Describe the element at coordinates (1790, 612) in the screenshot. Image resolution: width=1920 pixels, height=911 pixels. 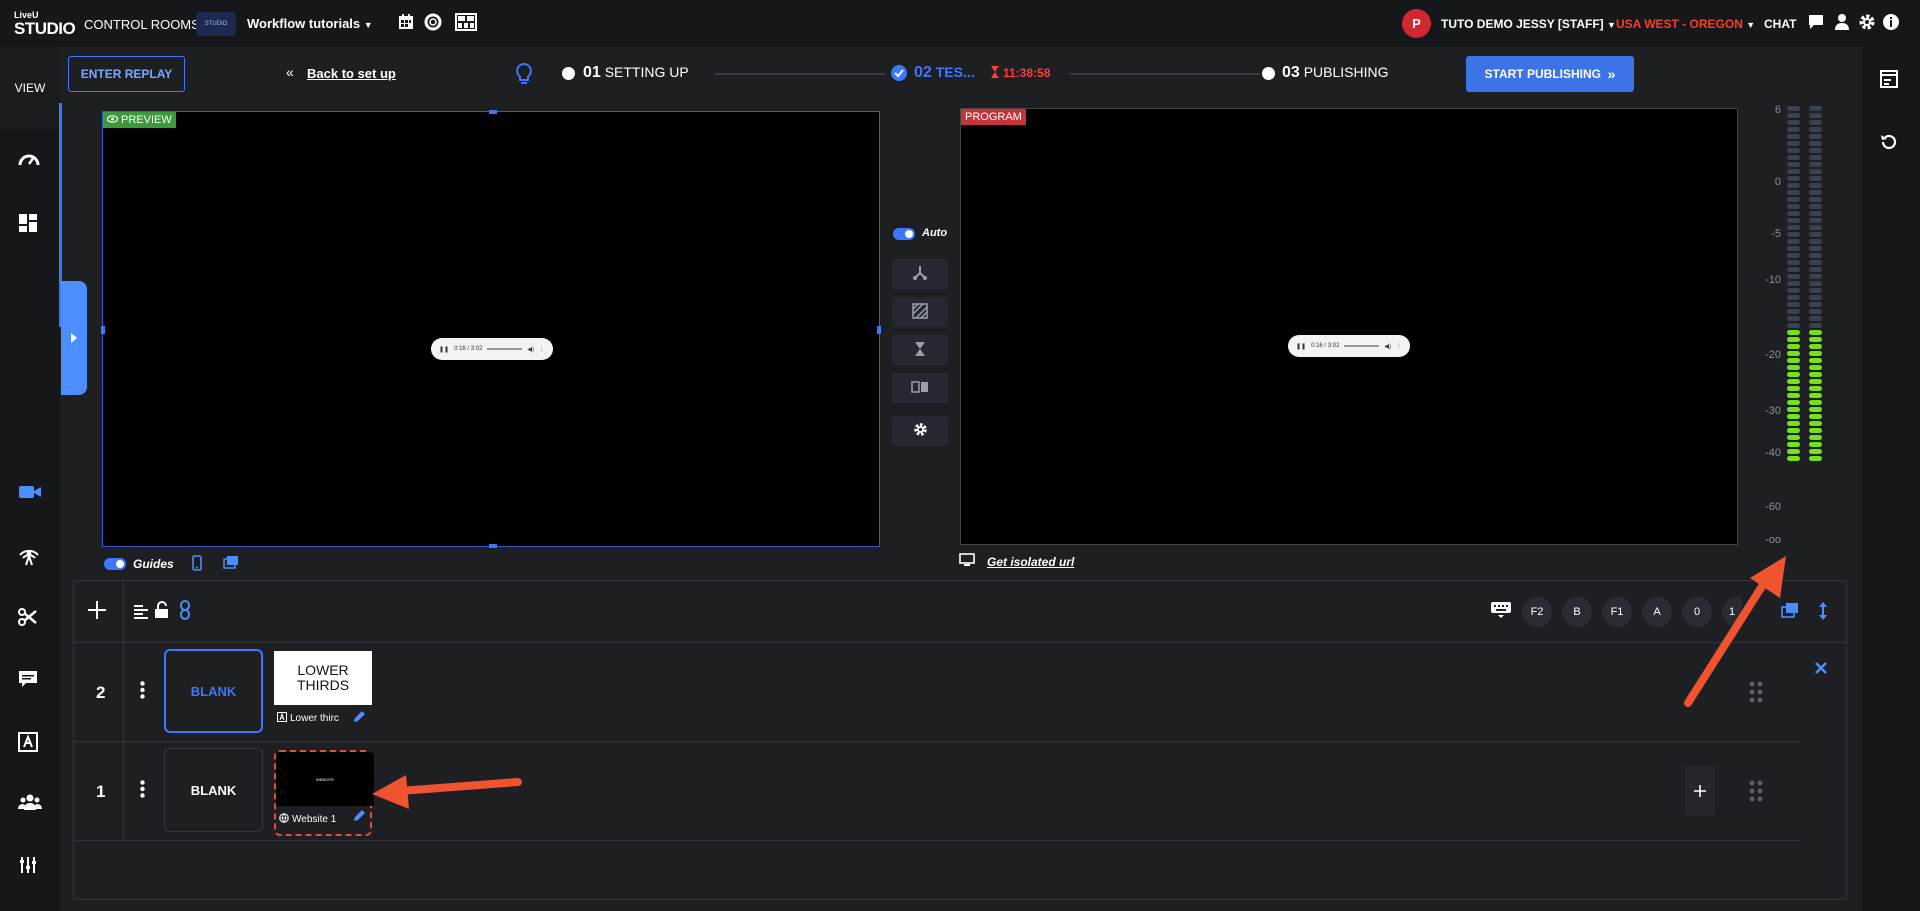
I see `copy-layers-icon` at that location.